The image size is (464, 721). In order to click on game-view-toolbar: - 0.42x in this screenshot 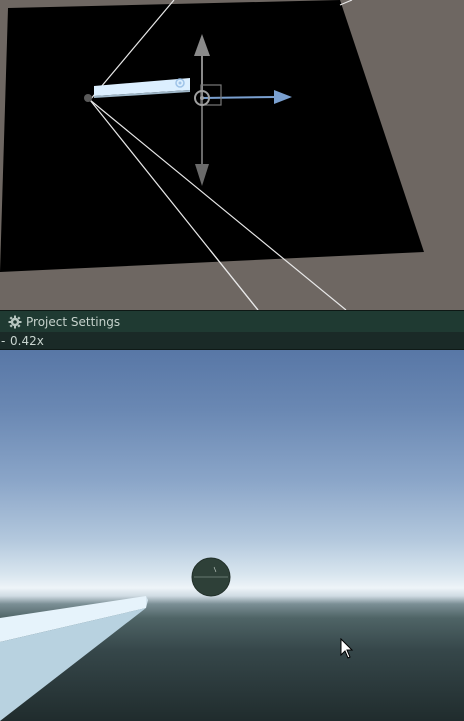, I will do `click(232, 341)`.